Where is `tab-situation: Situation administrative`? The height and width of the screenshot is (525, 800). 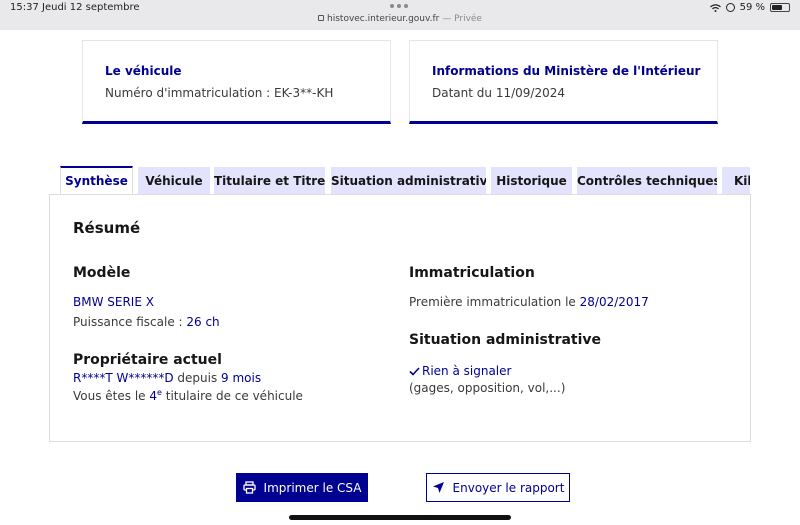
tab-situation: Situation administrative is located at coordinates (408, 181).